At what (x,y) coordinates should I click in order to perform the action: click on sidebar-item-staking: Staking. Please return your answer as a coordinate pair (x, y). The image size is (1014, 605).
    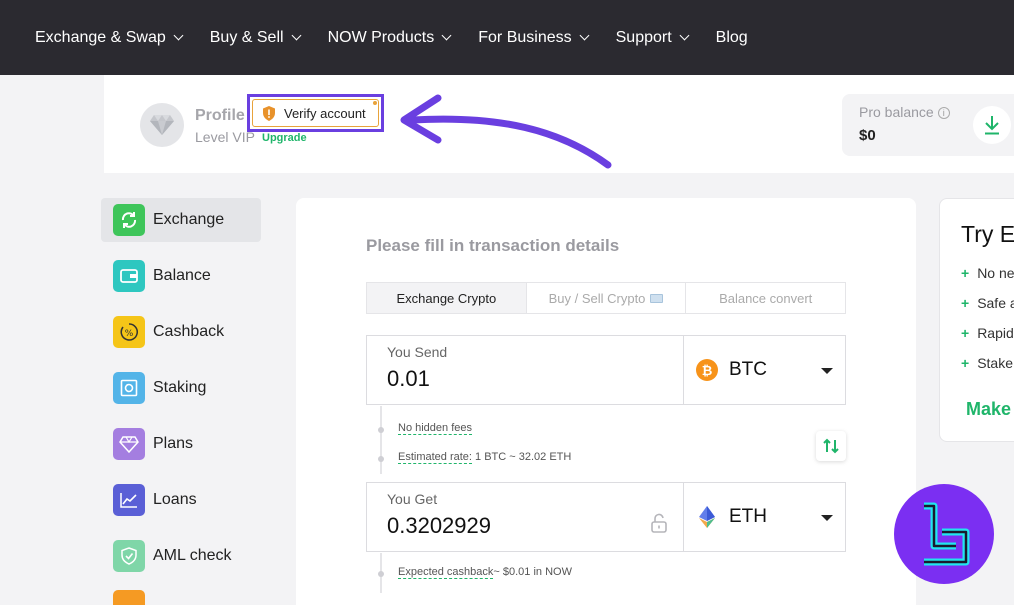
    Looking at the image, I should click on (181, 388).